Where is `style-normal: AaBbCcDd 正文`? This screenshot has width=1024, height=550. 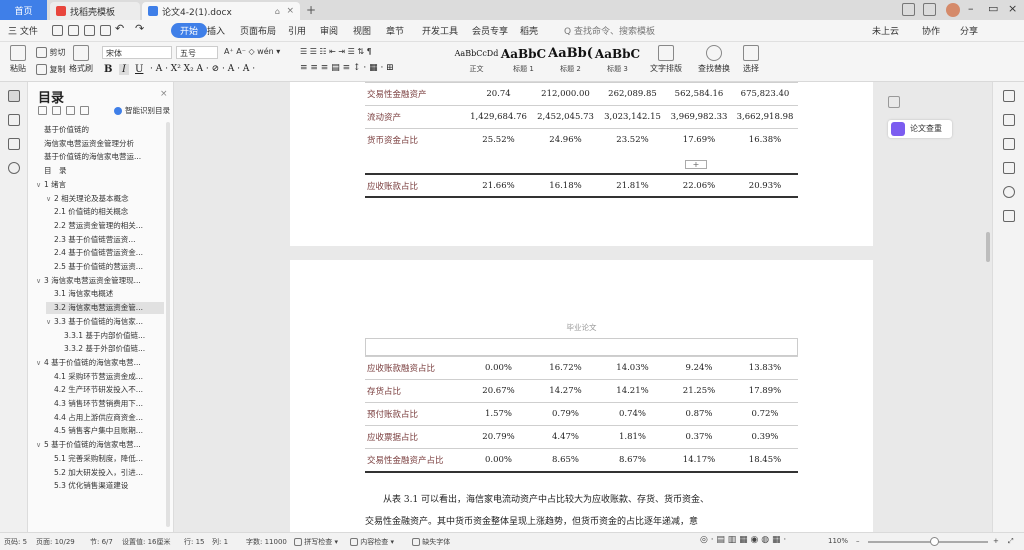 style-normal: AaBbCcDd 正文 is located at coordinates (476, 62).